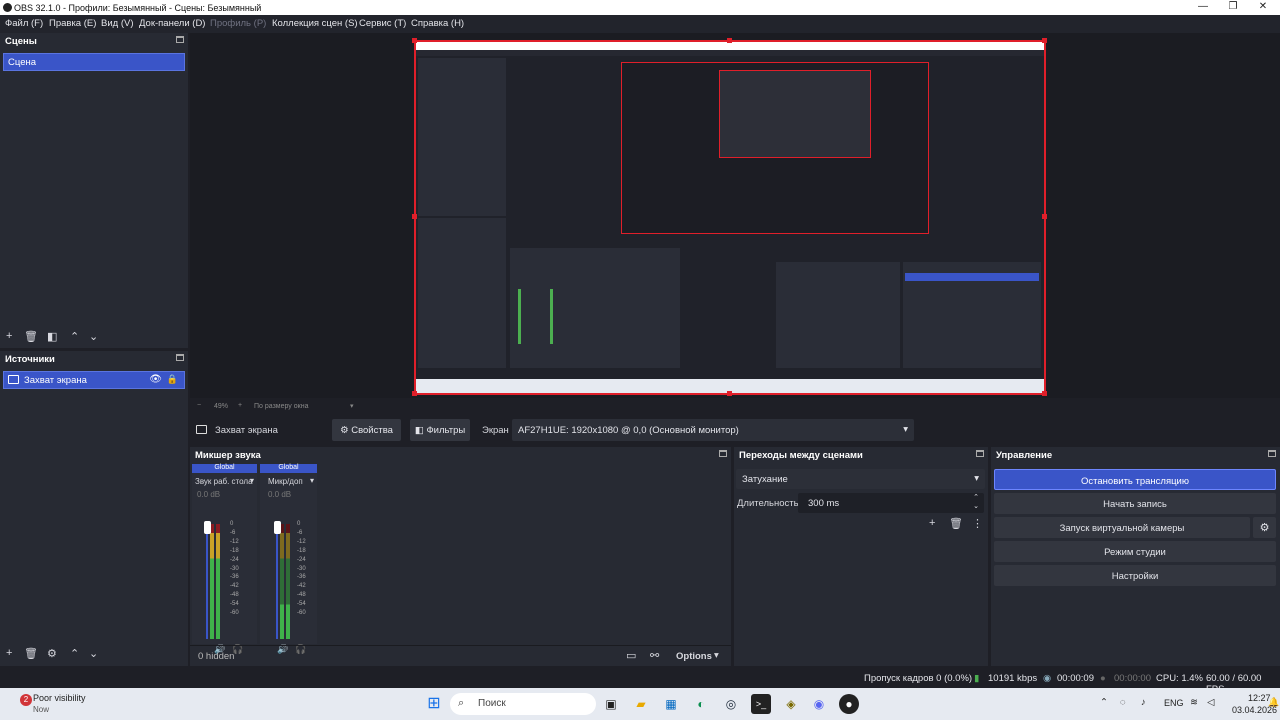 This screenshot has height=720, width=1280. What do you see at coordinates (94, 62) in the screenshot?
I see `scene-item: Сцена` at bounding box center [94, 62].